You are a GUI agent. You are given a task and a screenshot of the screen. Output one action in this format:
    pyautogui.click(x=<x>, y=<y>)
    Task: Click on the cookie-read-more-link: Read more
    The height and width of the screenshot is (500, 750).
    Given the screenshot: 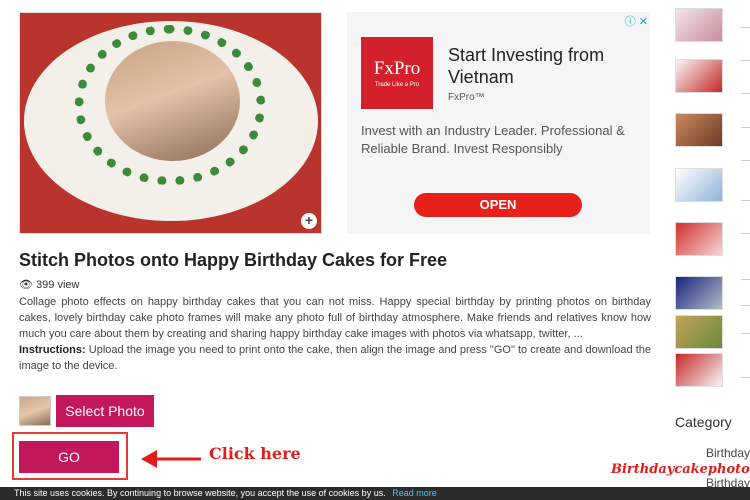 What is the action you would take?
    pyautogui.click(x=414, y=493)
    